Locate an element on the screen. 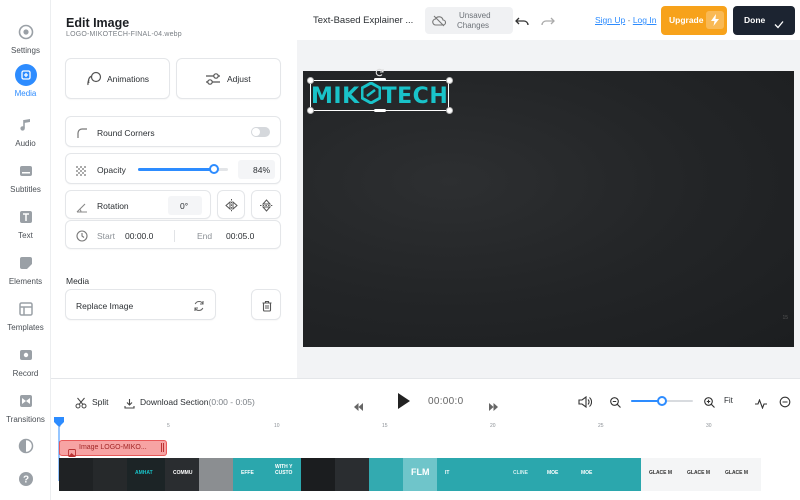 Image resolution: width=800 pixels, height=500 pixels. waveform-icon is located at coordinates (761, 405).